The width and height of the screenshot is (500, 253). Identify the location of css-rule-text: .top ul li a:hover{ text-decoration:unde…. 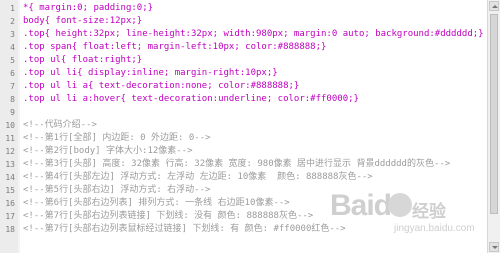
(191, 99).